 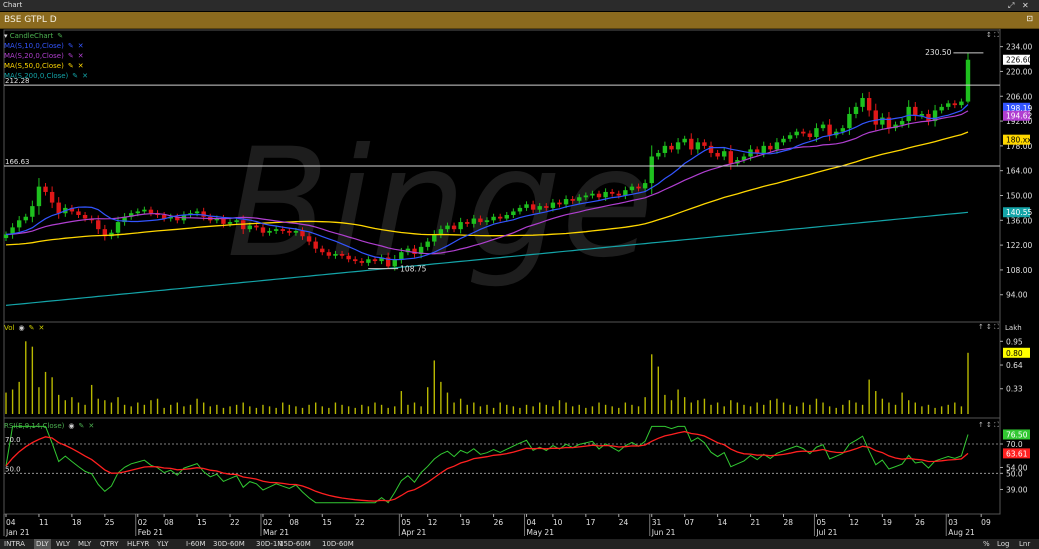 What do you see at coordinates (338, 544) in the screenshot?
I see `timeframe-tab-10d-60m: 10D-60M` at bounding box center [338, 544].